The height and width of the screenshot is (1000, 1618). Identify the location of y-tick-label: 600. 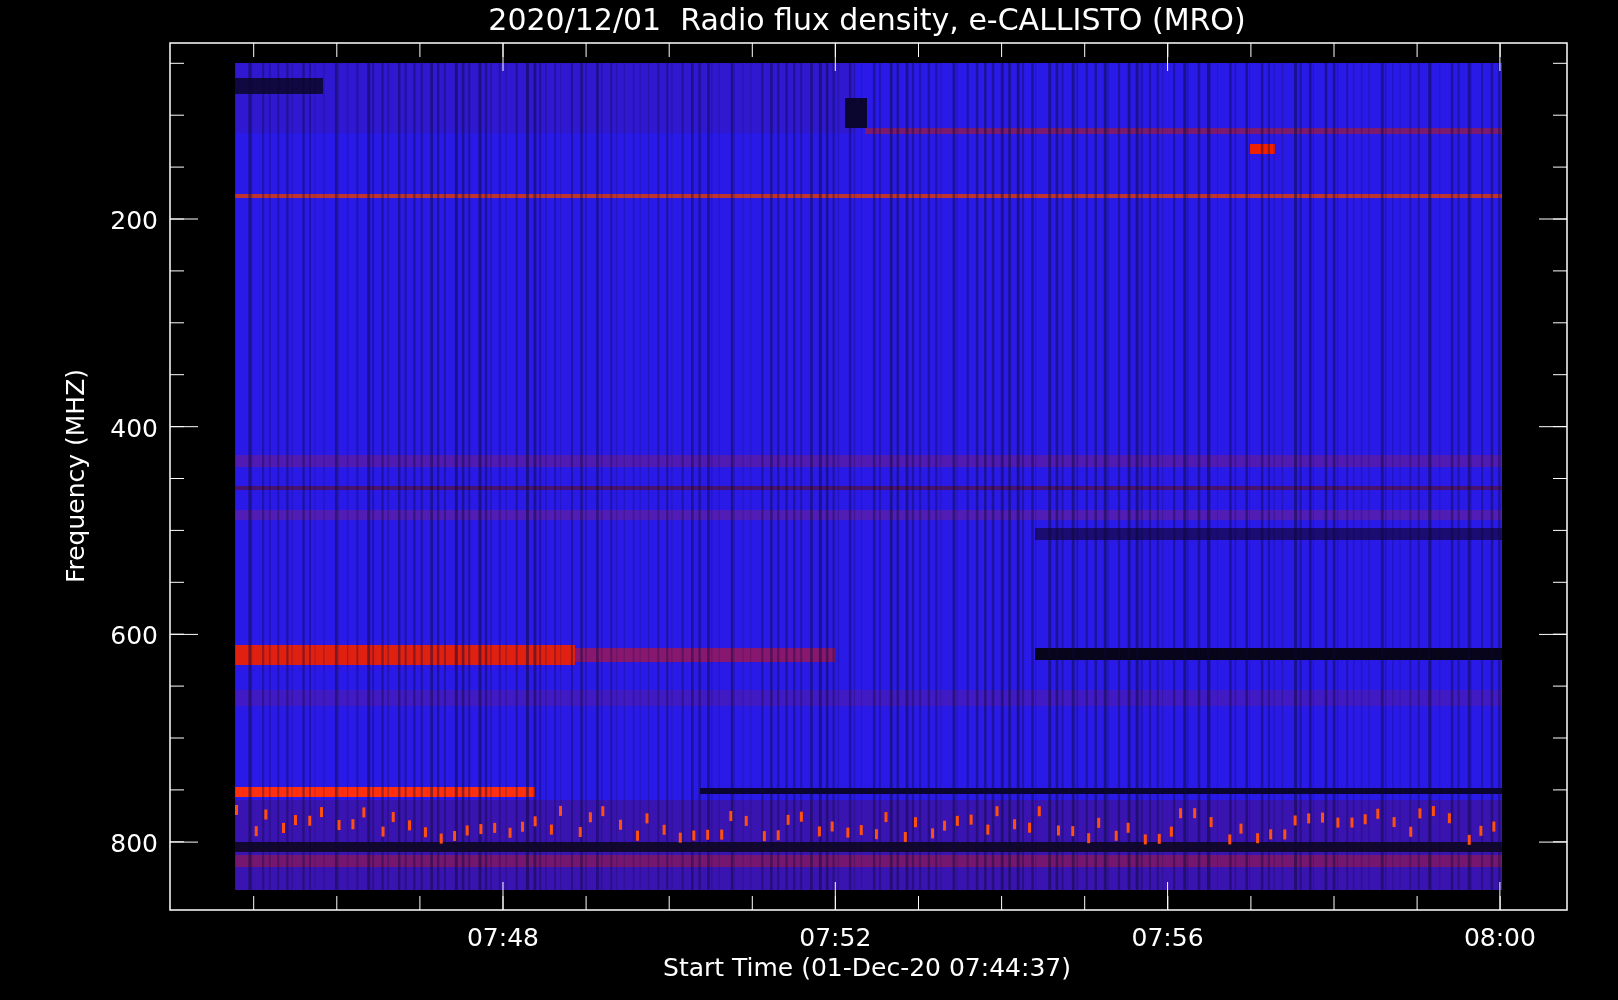
(134, 636).